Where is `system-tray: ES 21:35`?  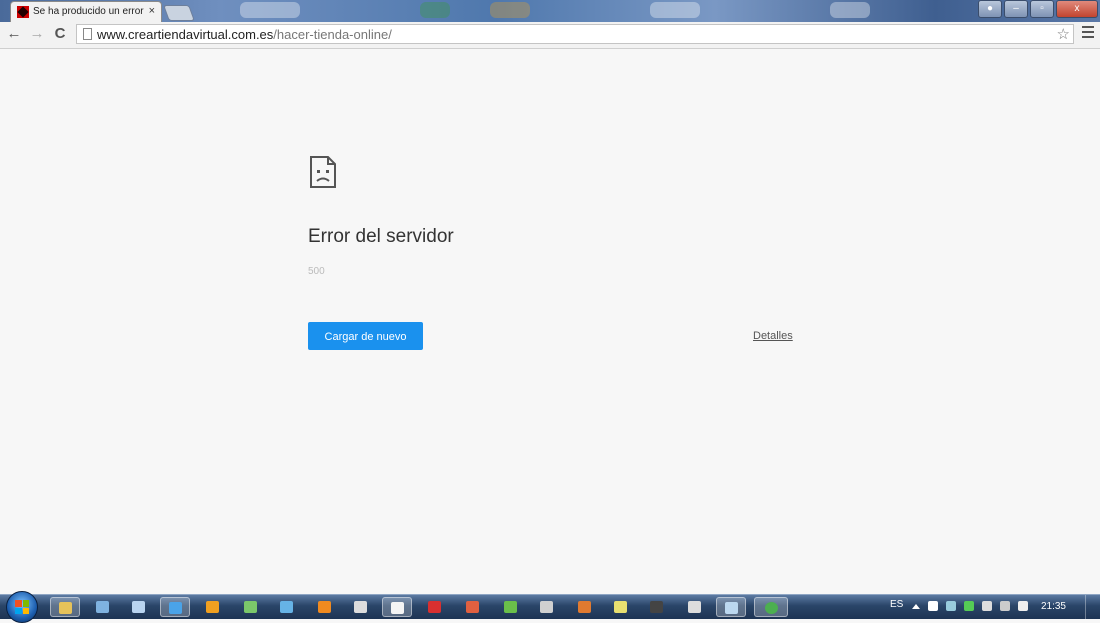
system-tray: ES 21:35 is located at coordinates (980, 607).